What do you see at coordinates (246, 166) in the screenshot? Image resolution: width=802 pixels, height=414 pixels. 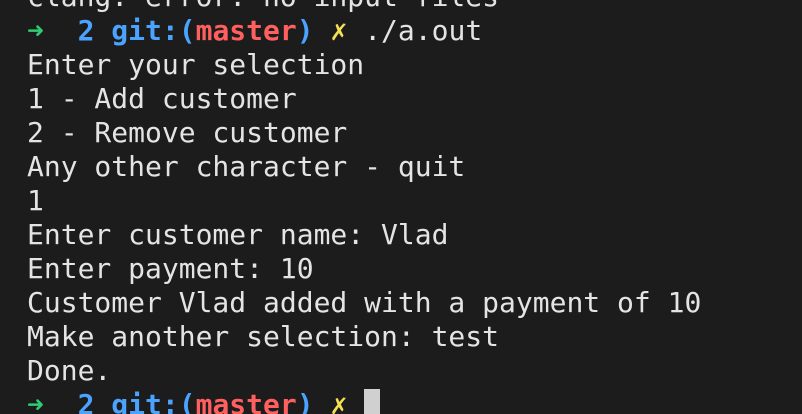 I see `output-line: Any other character - quit` at bounding box center [246, 166].